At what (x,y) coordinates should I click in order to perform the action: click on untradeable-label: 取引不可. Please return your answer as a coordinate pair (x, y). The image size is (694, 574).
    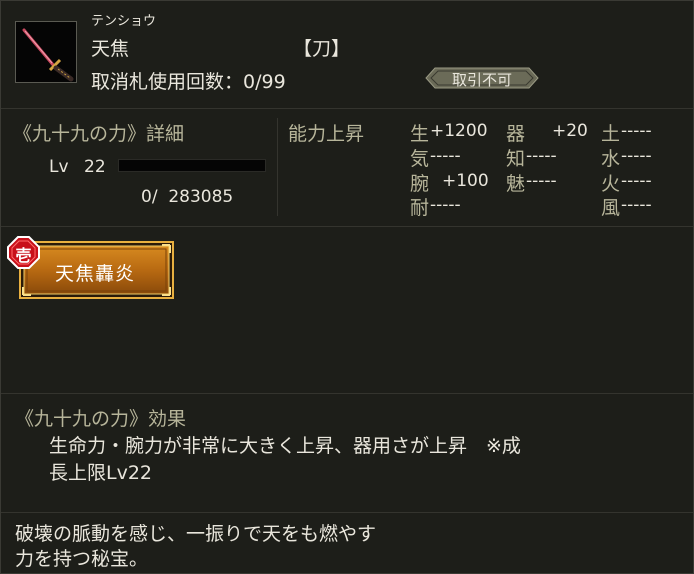
    Looking at the image, I should click on (481, 80).